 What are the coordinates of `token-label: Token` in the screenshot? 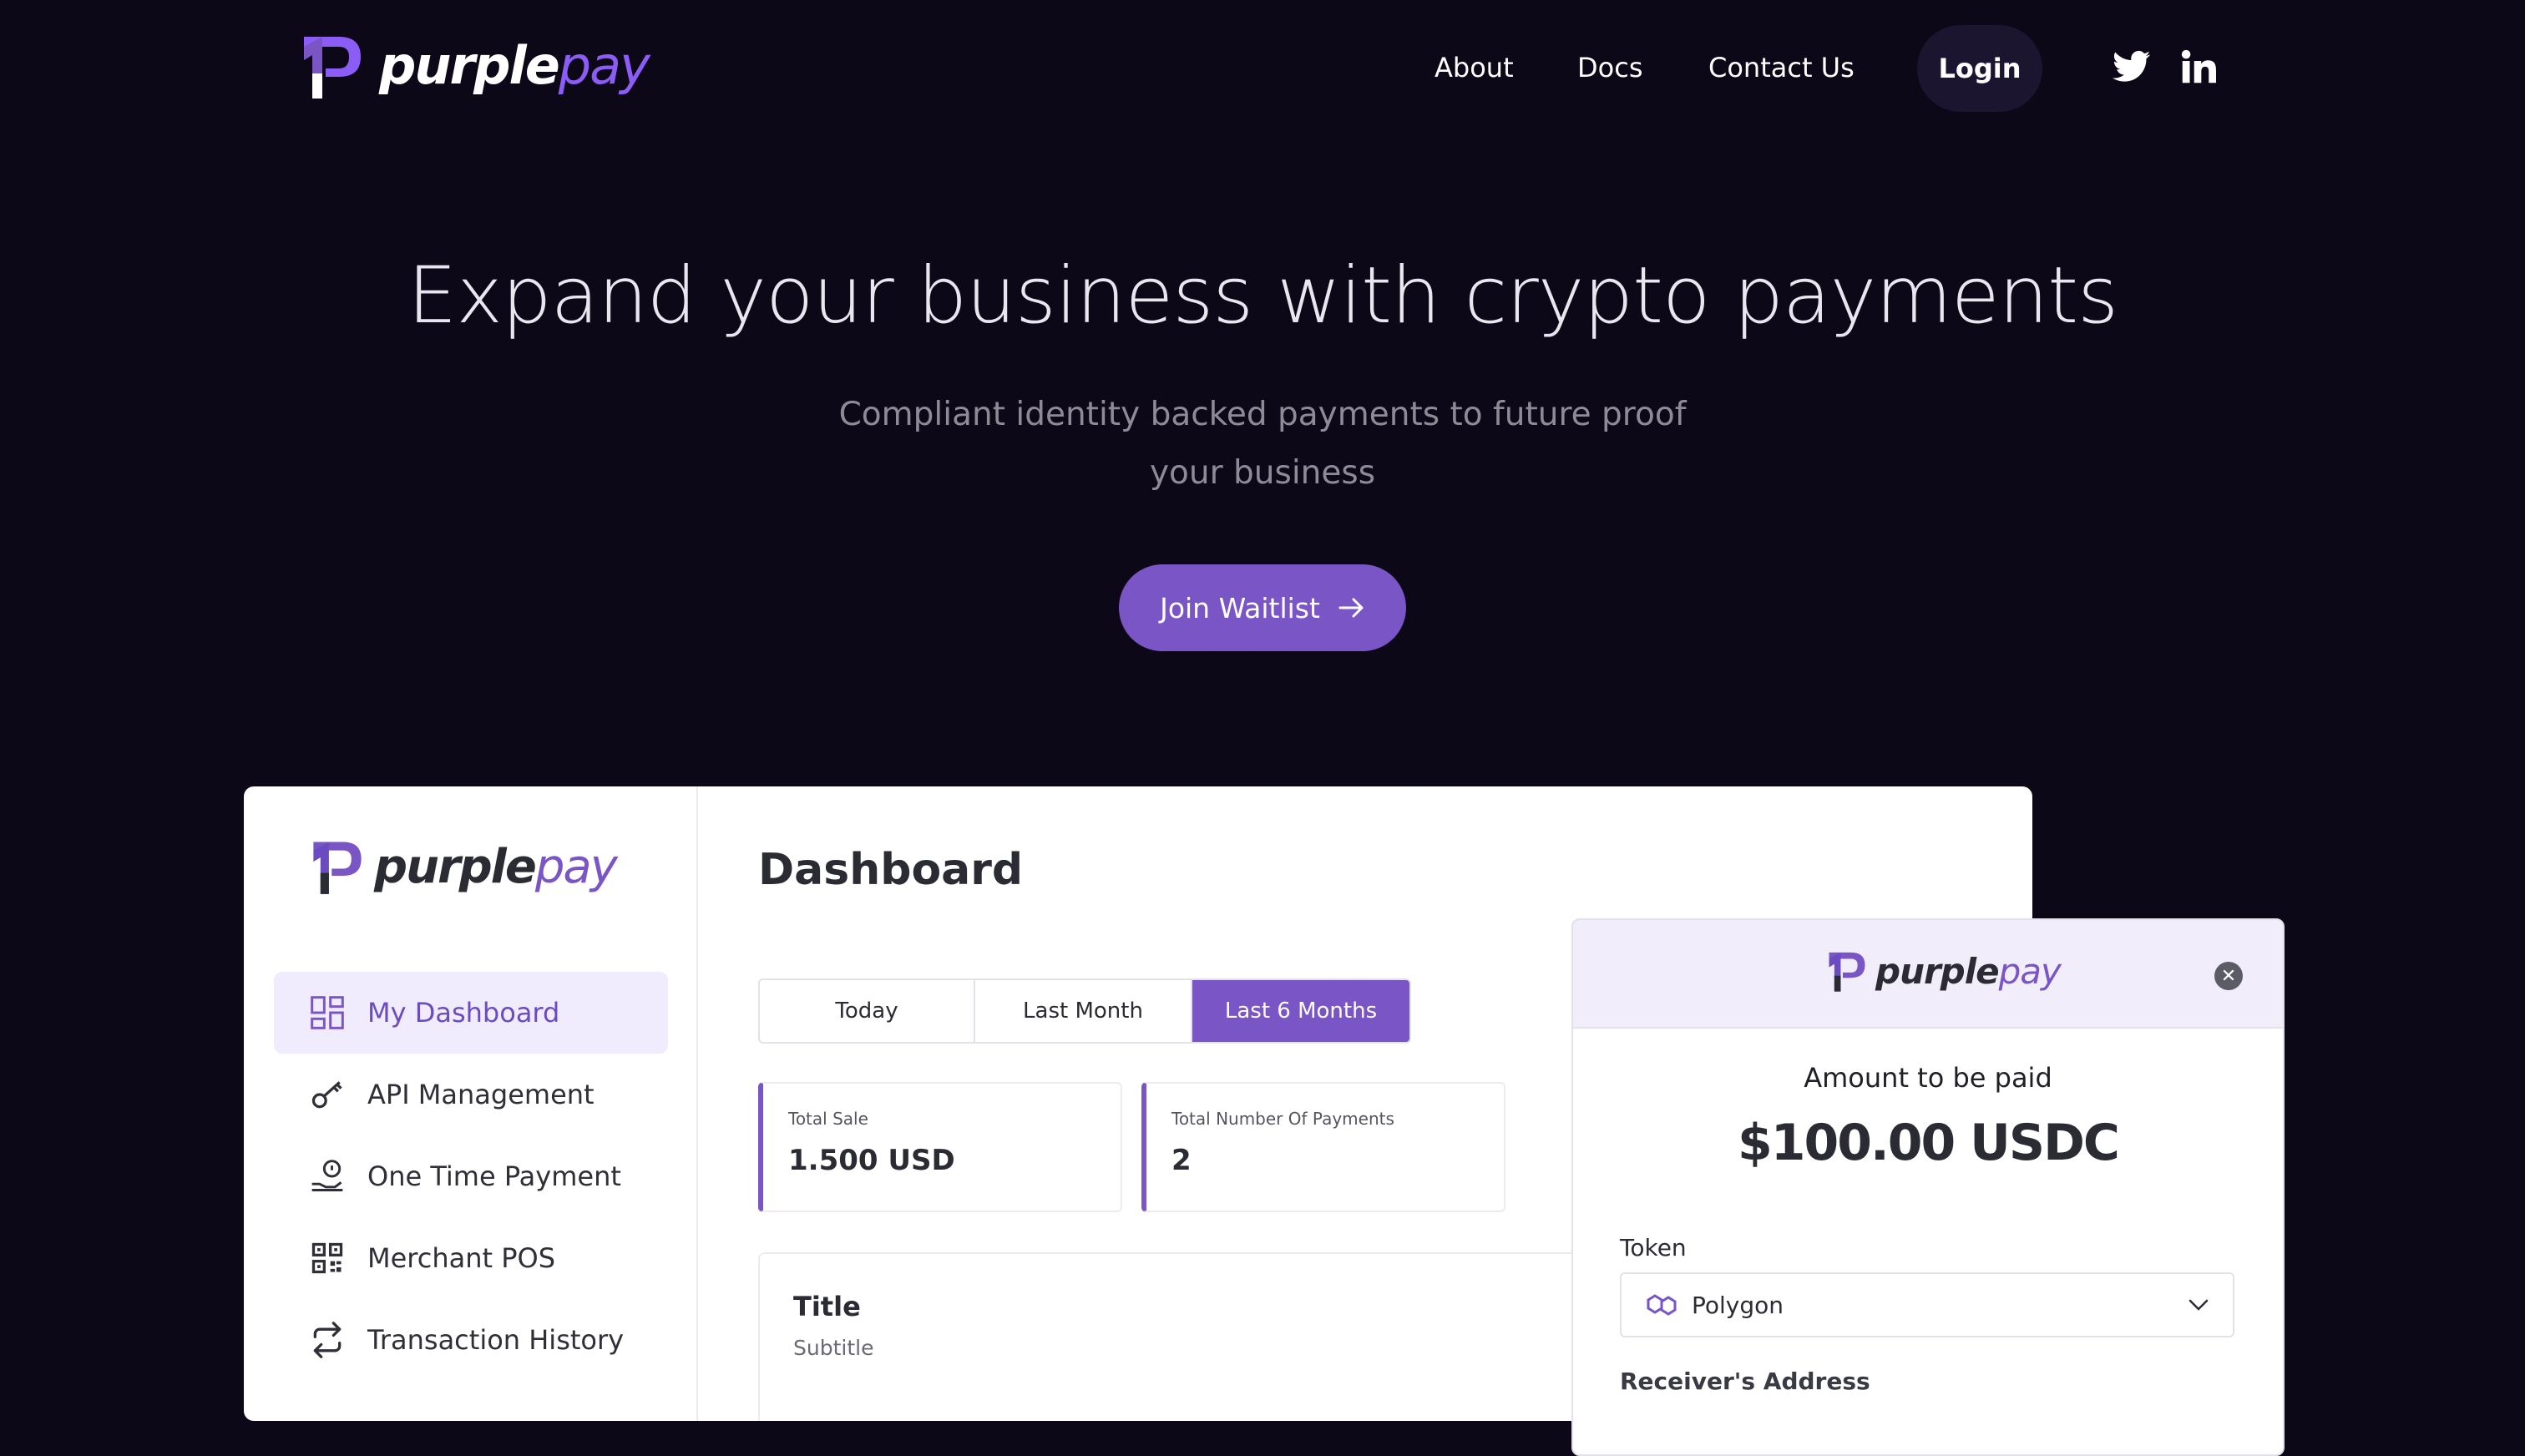 It's located at (1653, 1247).